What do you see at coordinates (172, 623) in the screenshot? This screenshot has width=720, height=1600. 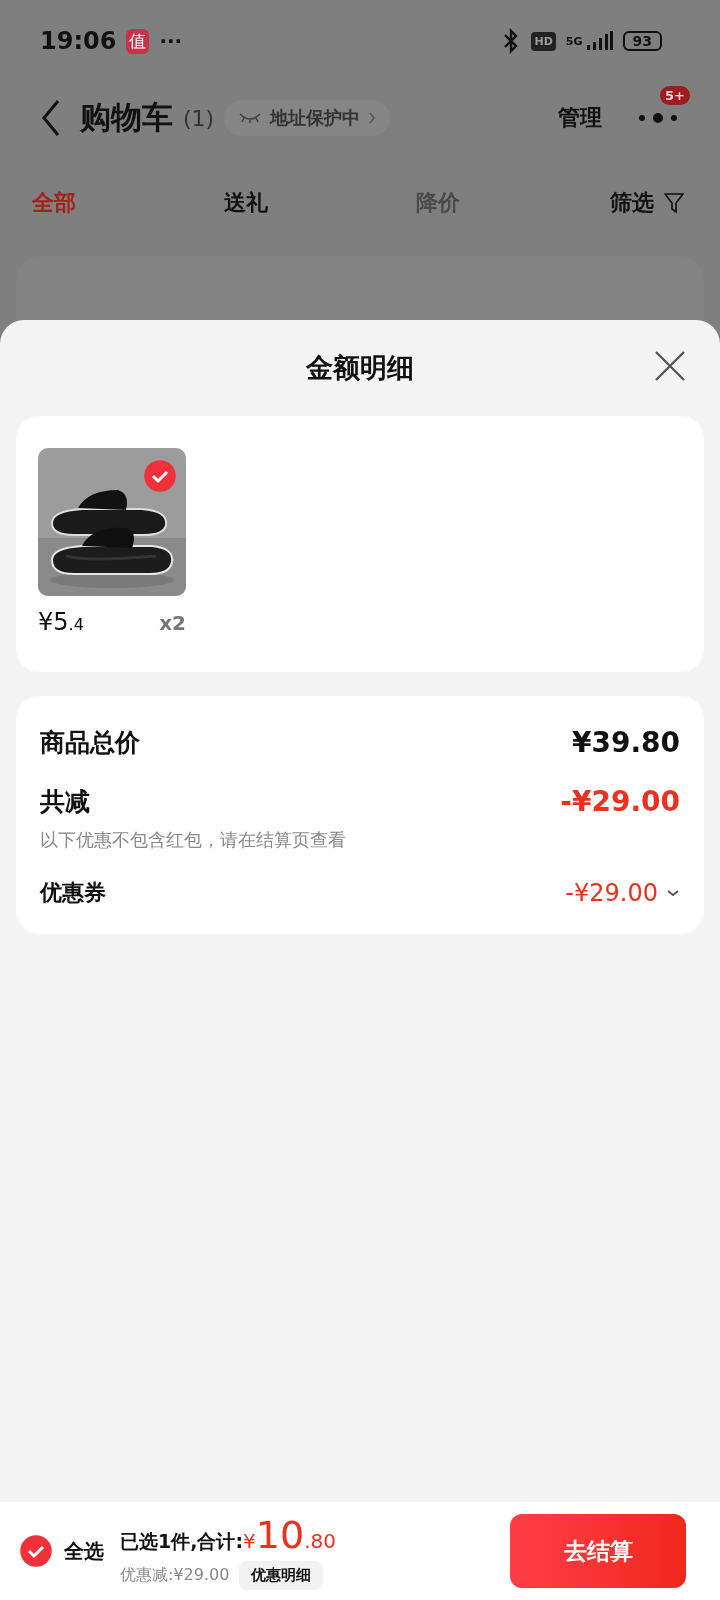 I see `item-quantity: x2` at bounding box center [172, 623].